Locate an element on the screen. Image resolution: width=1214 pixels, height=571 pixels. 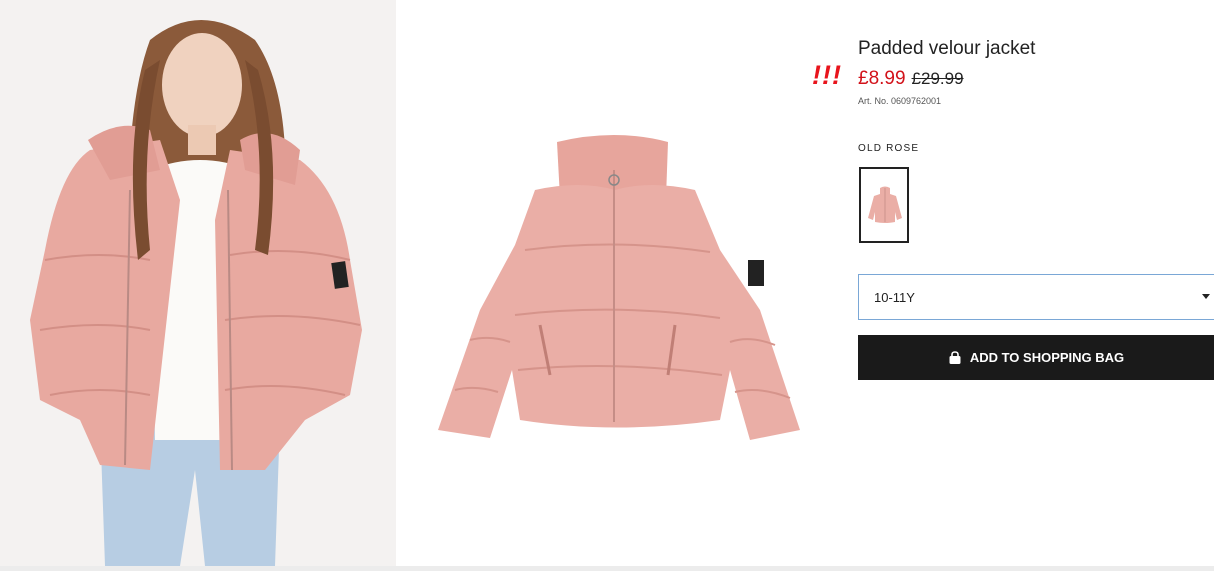
product-title: Padded velour jacket is located at coordinates (947, 48).